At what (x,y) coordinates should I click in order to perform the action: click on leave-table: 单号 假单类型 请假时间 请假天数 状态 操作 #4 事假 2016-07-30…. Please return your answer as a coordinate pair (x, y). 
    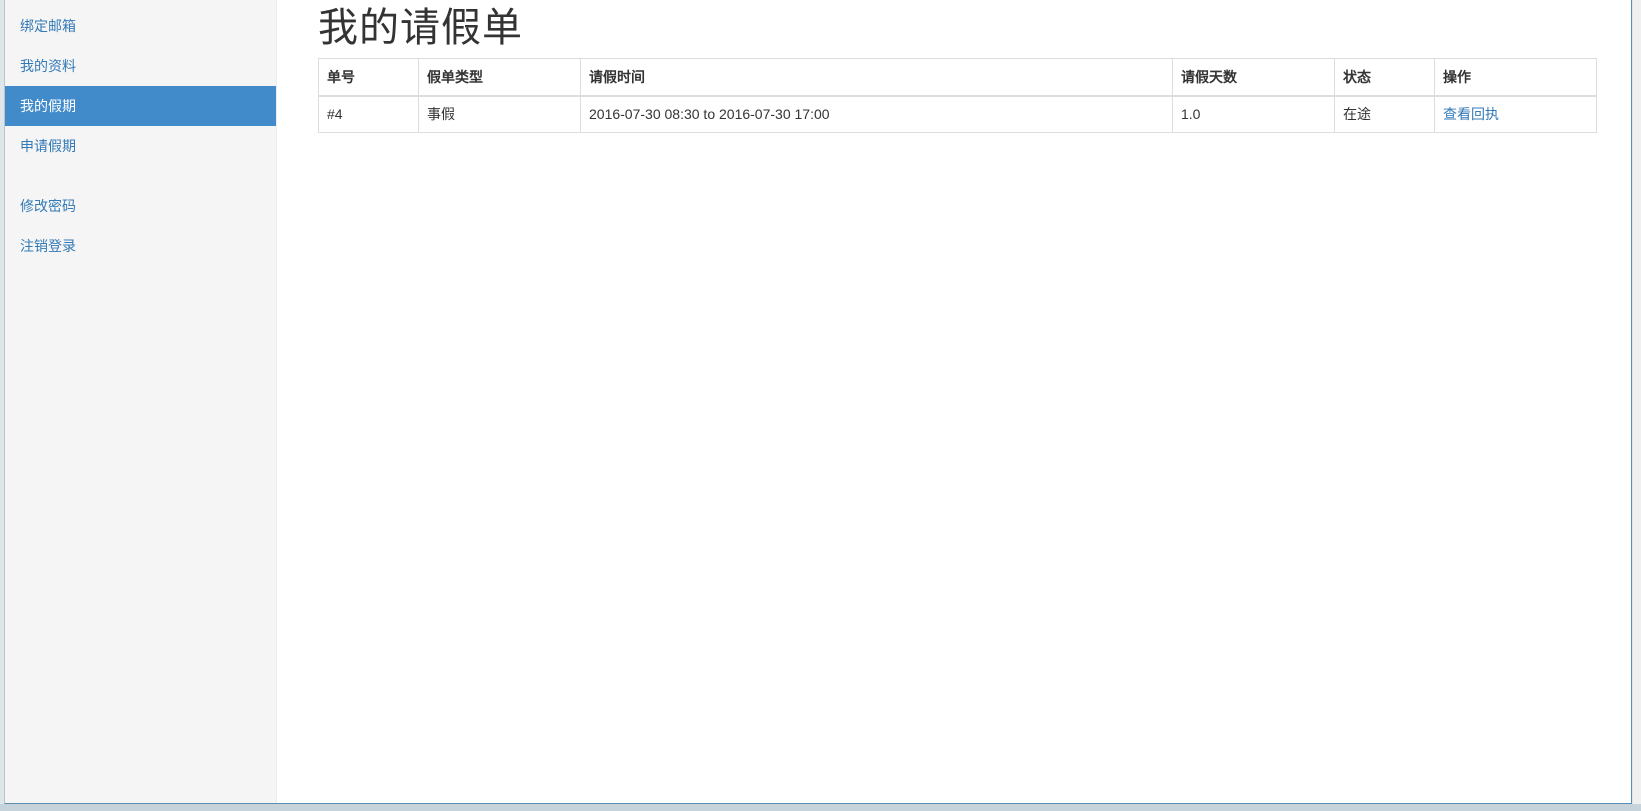
    Looking at the image, I should click on (957, 95).